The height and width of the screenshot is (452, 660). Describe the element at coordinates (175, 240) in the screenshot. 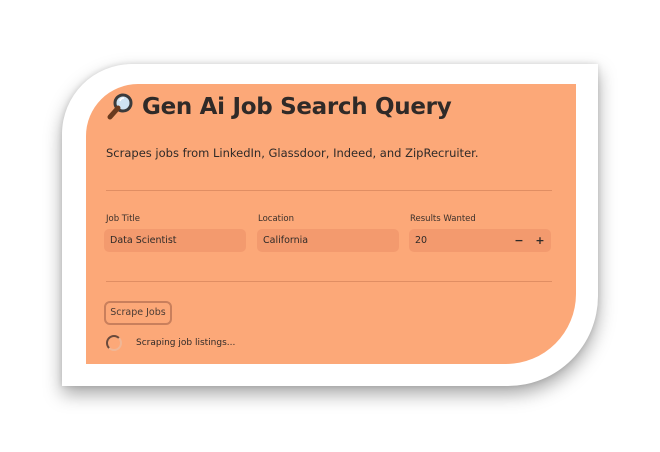

I see `job-title-input: Data Scientist` at that location.